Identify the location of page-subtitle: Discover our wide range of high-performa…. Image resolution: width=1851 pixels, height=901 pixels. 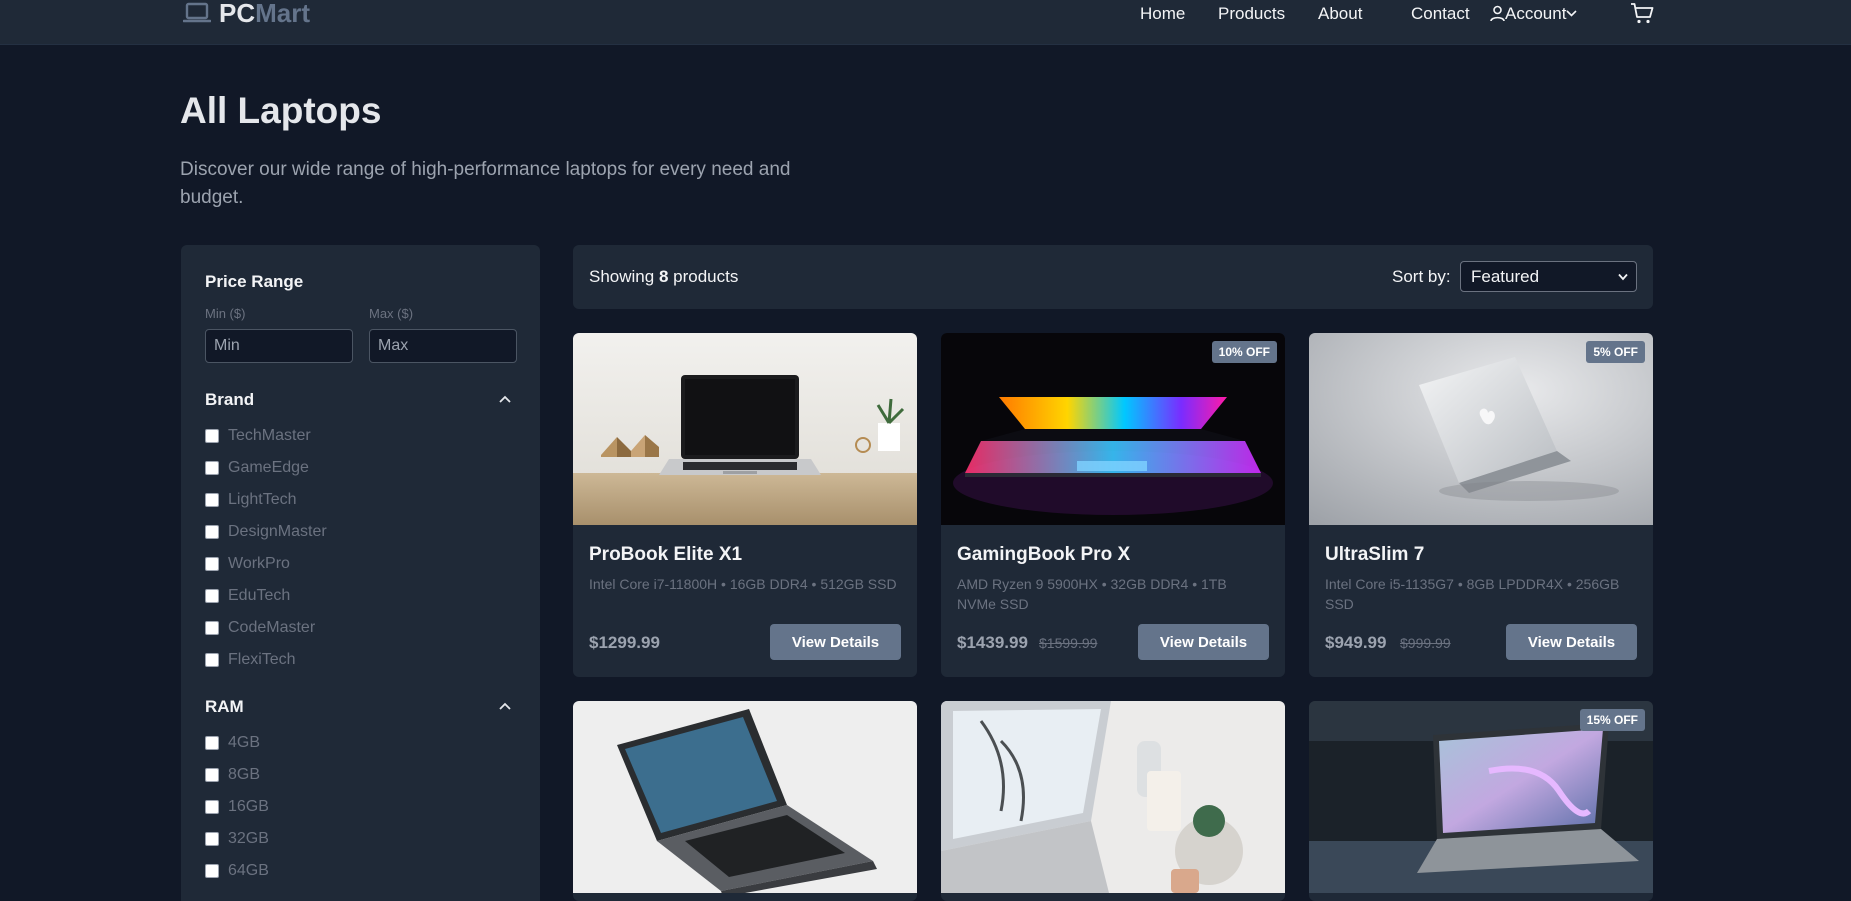
(485, 183).